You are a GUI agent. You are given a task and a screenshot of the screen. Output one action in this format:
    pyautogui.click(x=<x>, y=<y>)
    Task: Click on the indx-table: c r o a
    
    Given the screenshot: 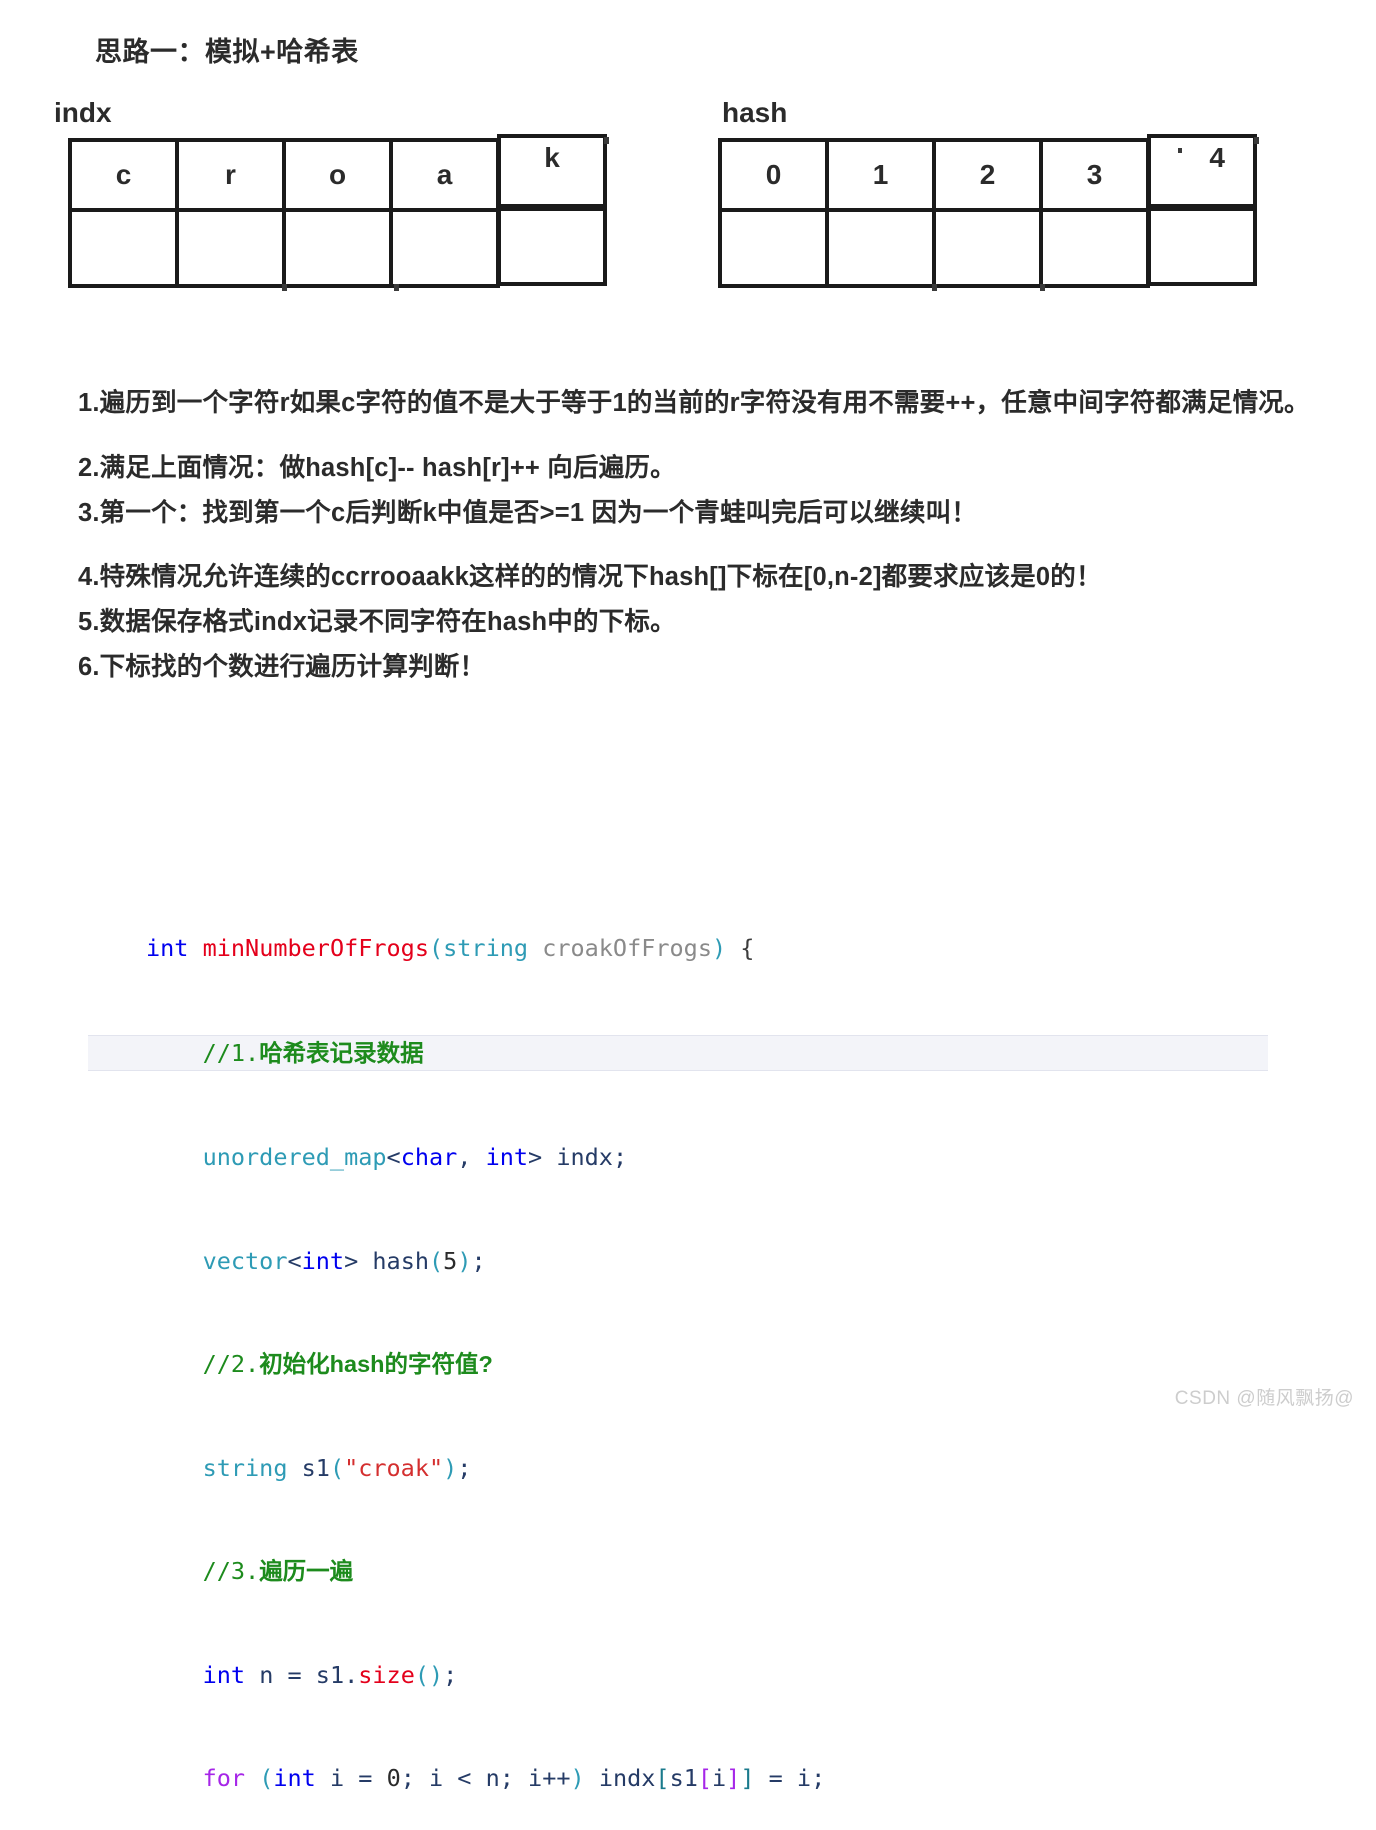 What is the action you would take?
    pyautogui.click(x=284, y=213)
    